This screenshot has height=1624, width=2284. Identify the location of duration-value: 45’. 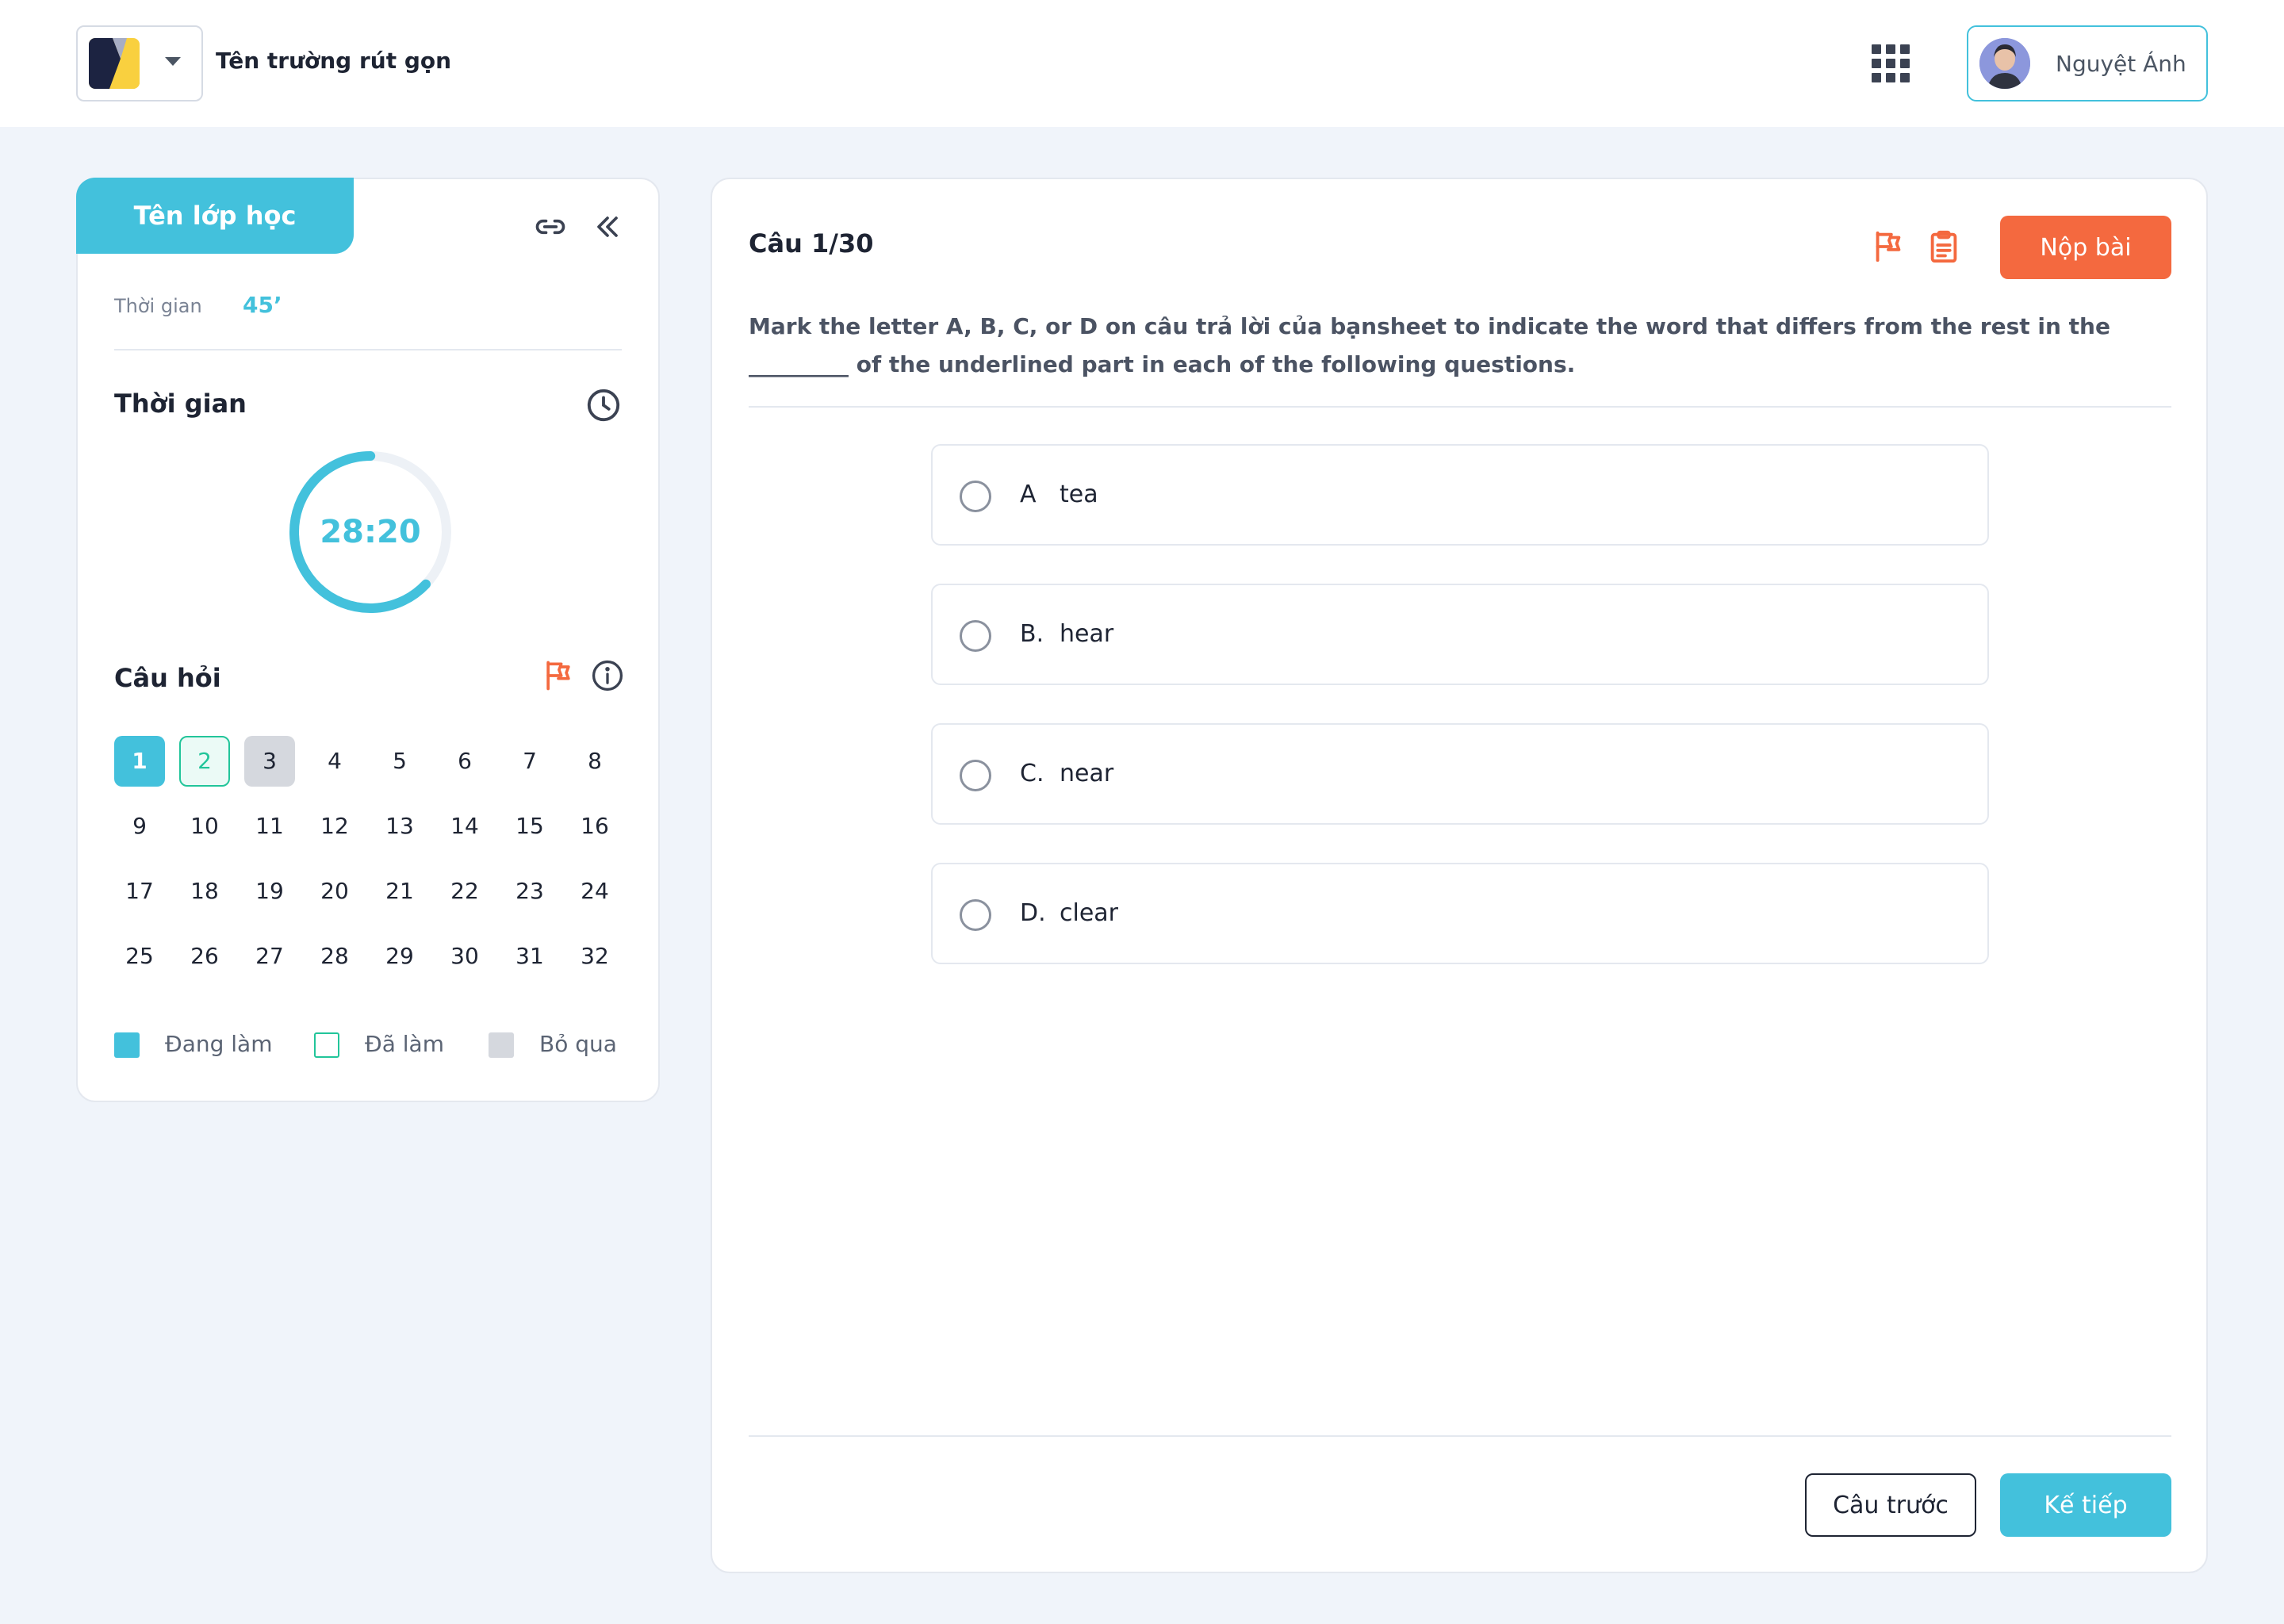
(262, 305).